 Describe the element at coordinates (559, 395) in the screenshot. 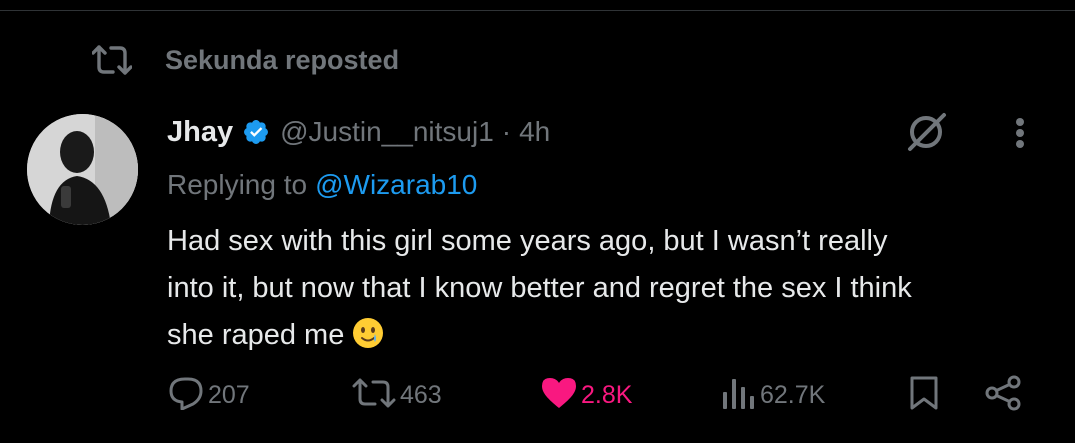

I see `heart-icon` at that location.